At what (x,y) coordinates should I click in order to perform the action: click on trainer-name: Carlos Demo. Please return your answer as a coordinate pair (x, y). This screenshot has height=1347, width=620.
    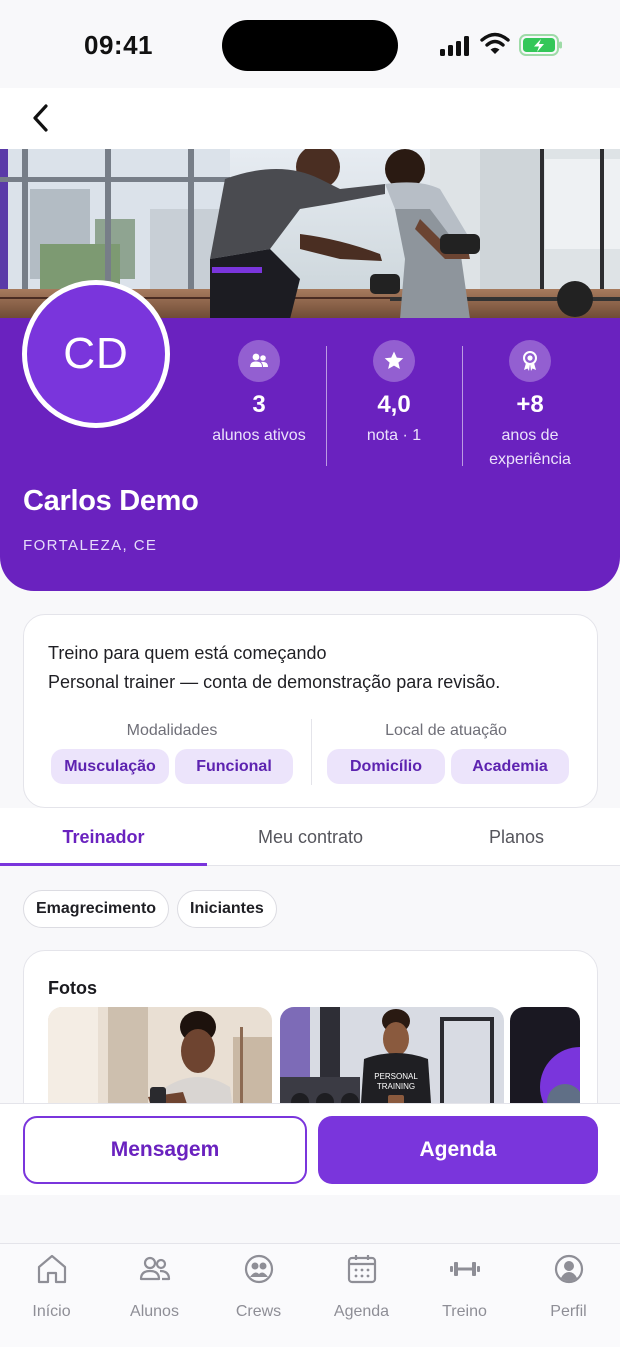
    Looking at the image, I should click on (111, 501).